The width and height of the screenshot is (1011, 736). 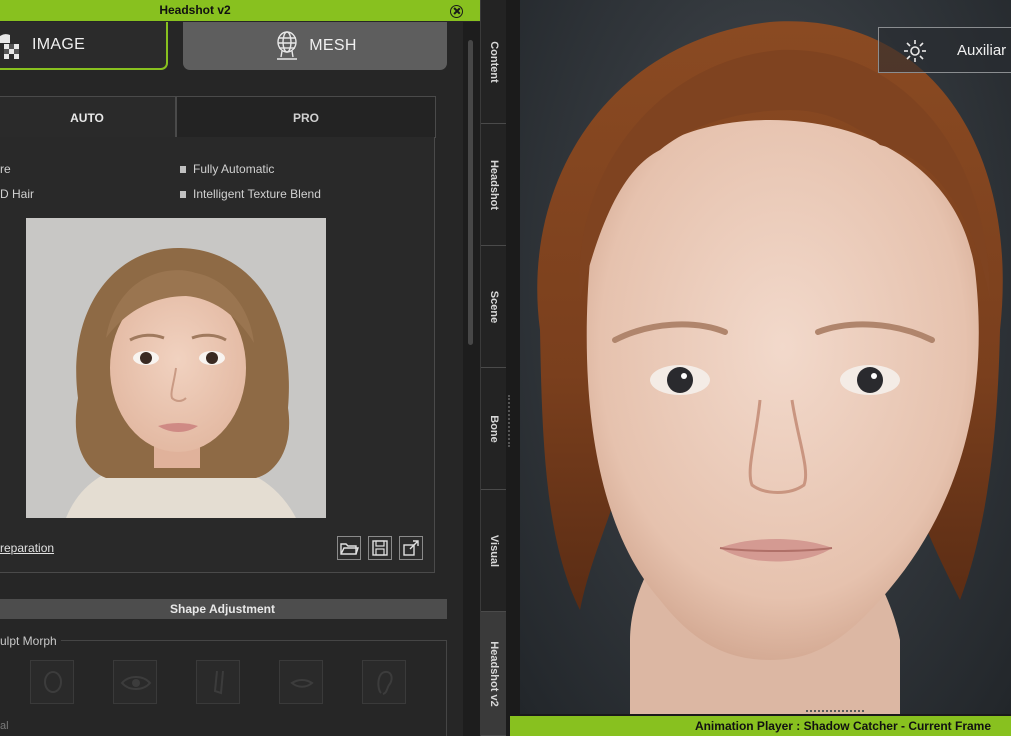 What do you see at coordinates (835, 711) in the screenshot?
I see `viewport-resize-grip` at bounding box center [835, 711].